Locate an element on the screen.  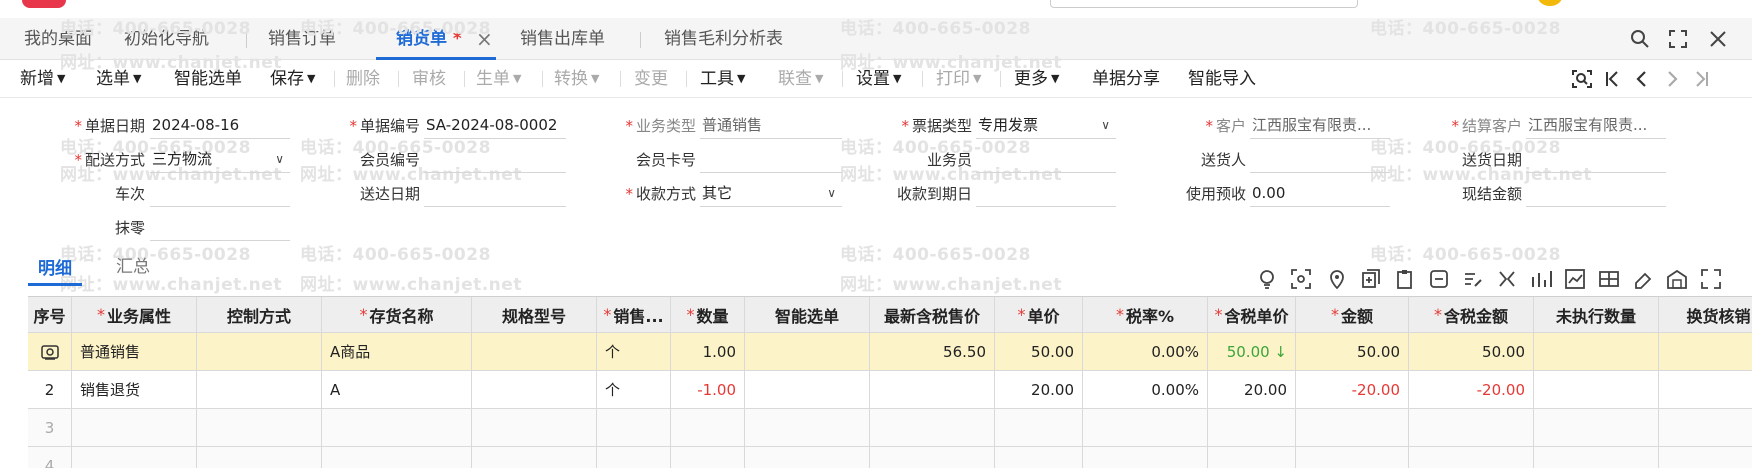
settings-button: 设置 ▼ is located at coordinates (878, 79).